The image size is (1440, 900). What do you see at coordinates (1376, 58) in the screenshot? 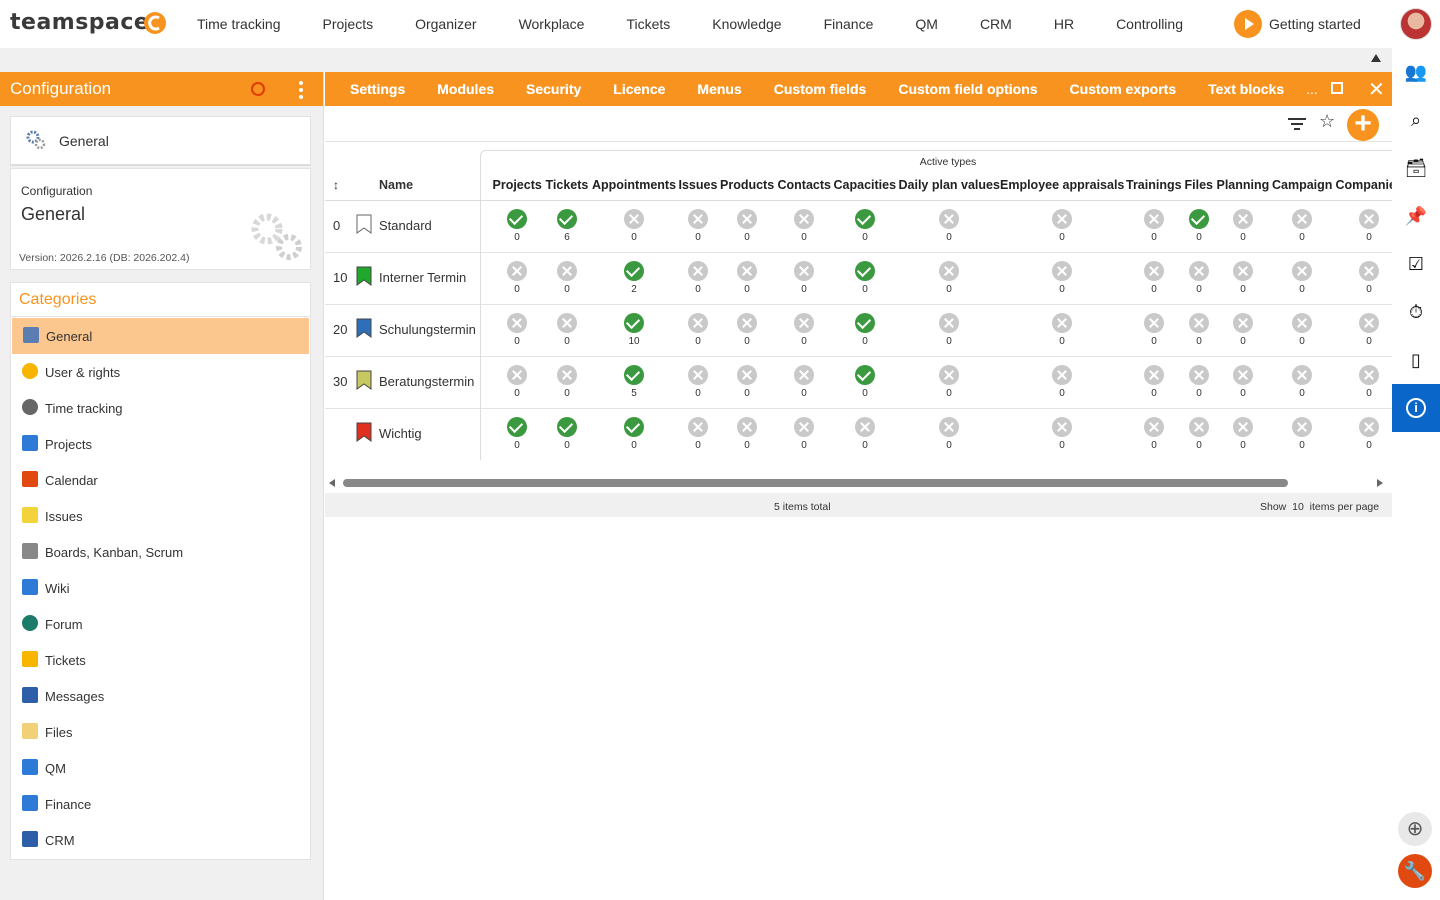
I see `collapse-up-icon` at bounding box center [1376, 58].